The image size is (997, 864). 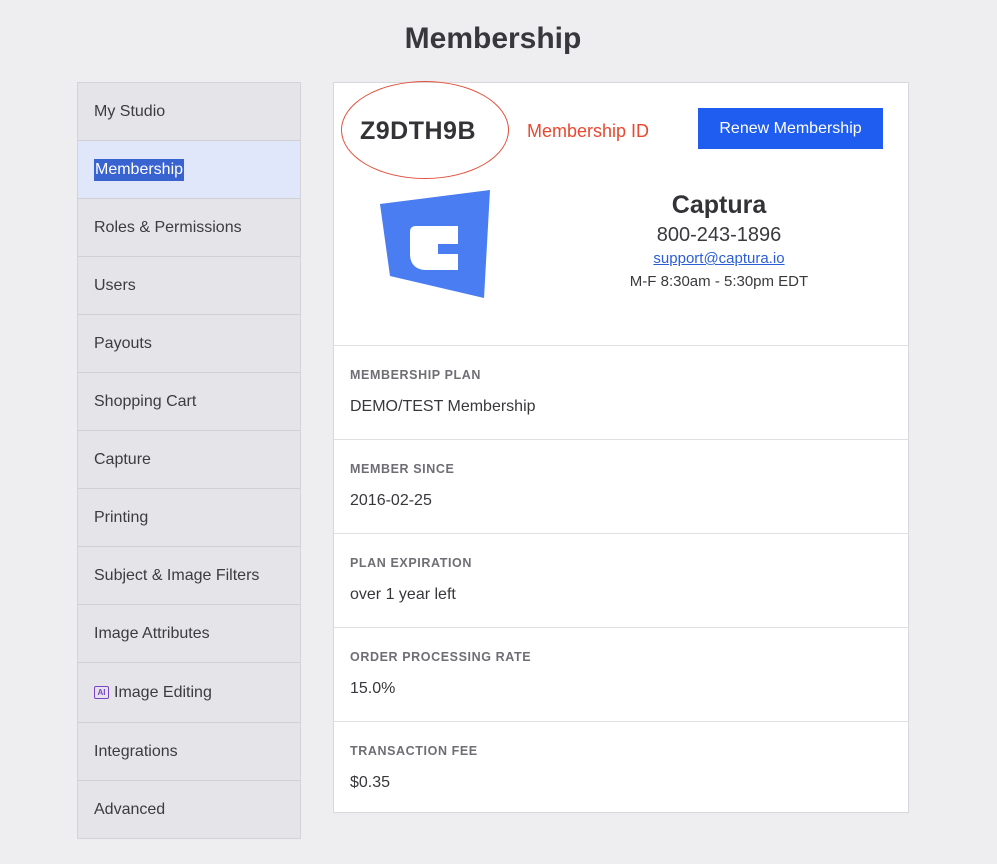 What do you see at coordinates (621, 768) in the screenshot?
I see `transaction-fee-row: TRANSACTION FEE $0.35` at bounding box center [621, 768].